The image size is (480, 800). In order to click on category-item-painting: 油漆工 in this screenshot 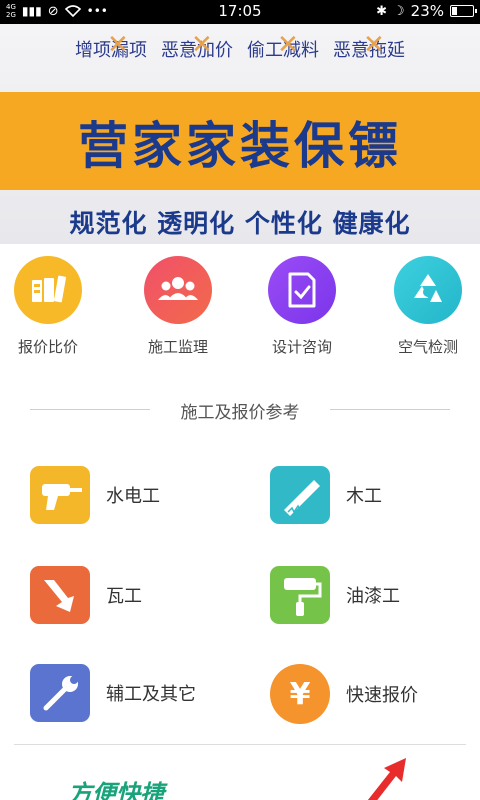, I will do `click(335, 595)`.